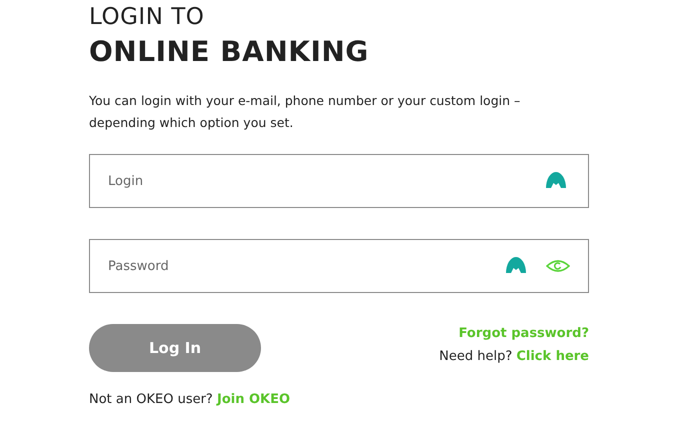  What do you see at coordinates (523, 333) in the screenshot?
I see `forgot-password-link: Forgot password?` at bounding box center [523, 333].